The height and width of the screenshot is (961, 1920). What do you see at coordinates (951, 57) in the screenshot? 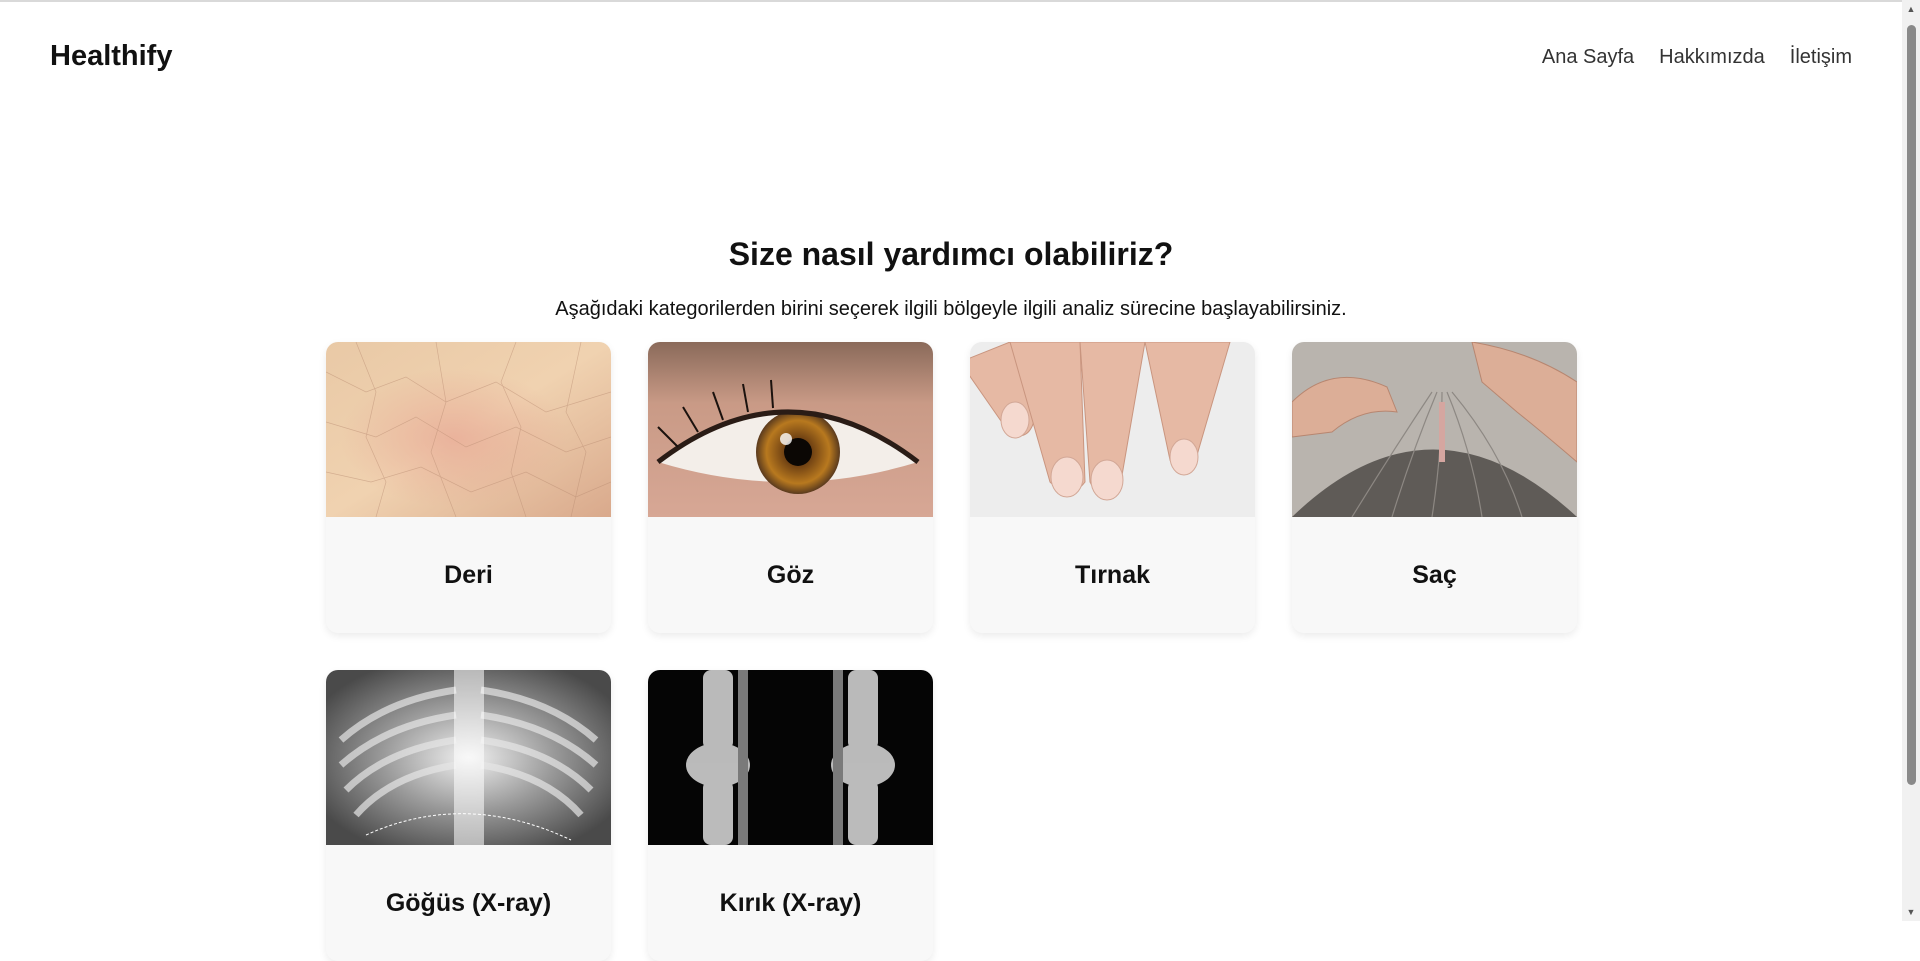
I see `site-header: Healthify Ana Sayfa Hakkımızda İletişim` at bounding box center [951, 57].